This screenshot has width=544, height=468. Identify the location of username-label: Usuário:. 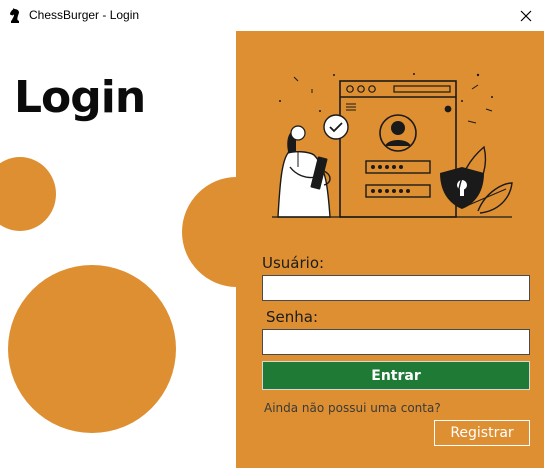
(293, 263).